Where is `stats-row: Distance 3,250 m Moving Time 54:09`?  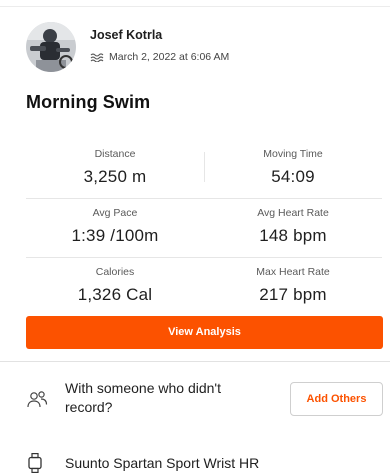
stats-row: Distance 3,250 m Moving Time 54:09 is located at coordinates (204, 169).